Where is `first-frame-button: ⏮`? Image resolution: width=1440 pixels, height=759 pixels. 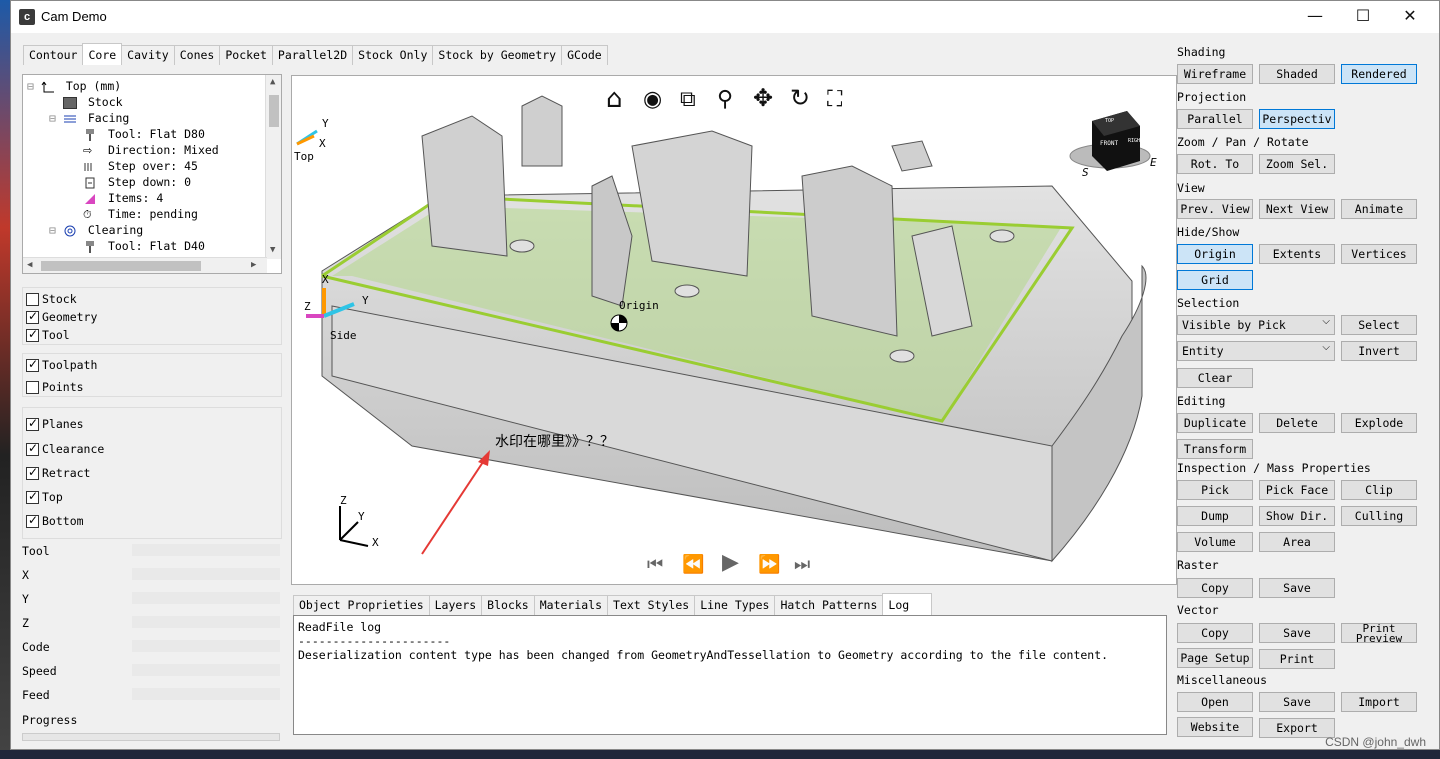 first-frame-button: ⏮ is located at coordinates (655, 564).